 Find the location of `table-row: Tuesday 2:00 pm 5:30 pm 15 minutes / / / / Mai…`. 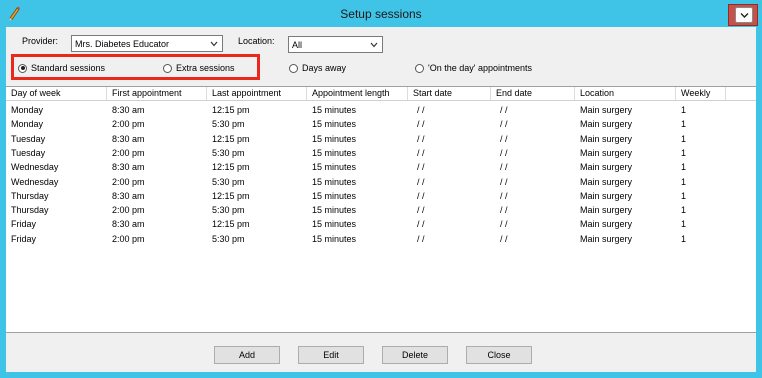

table-row: Tuesday 2:00 pm 5:30 pm 15 minutes / / / / Mai… is located at coordinates (381, 153).